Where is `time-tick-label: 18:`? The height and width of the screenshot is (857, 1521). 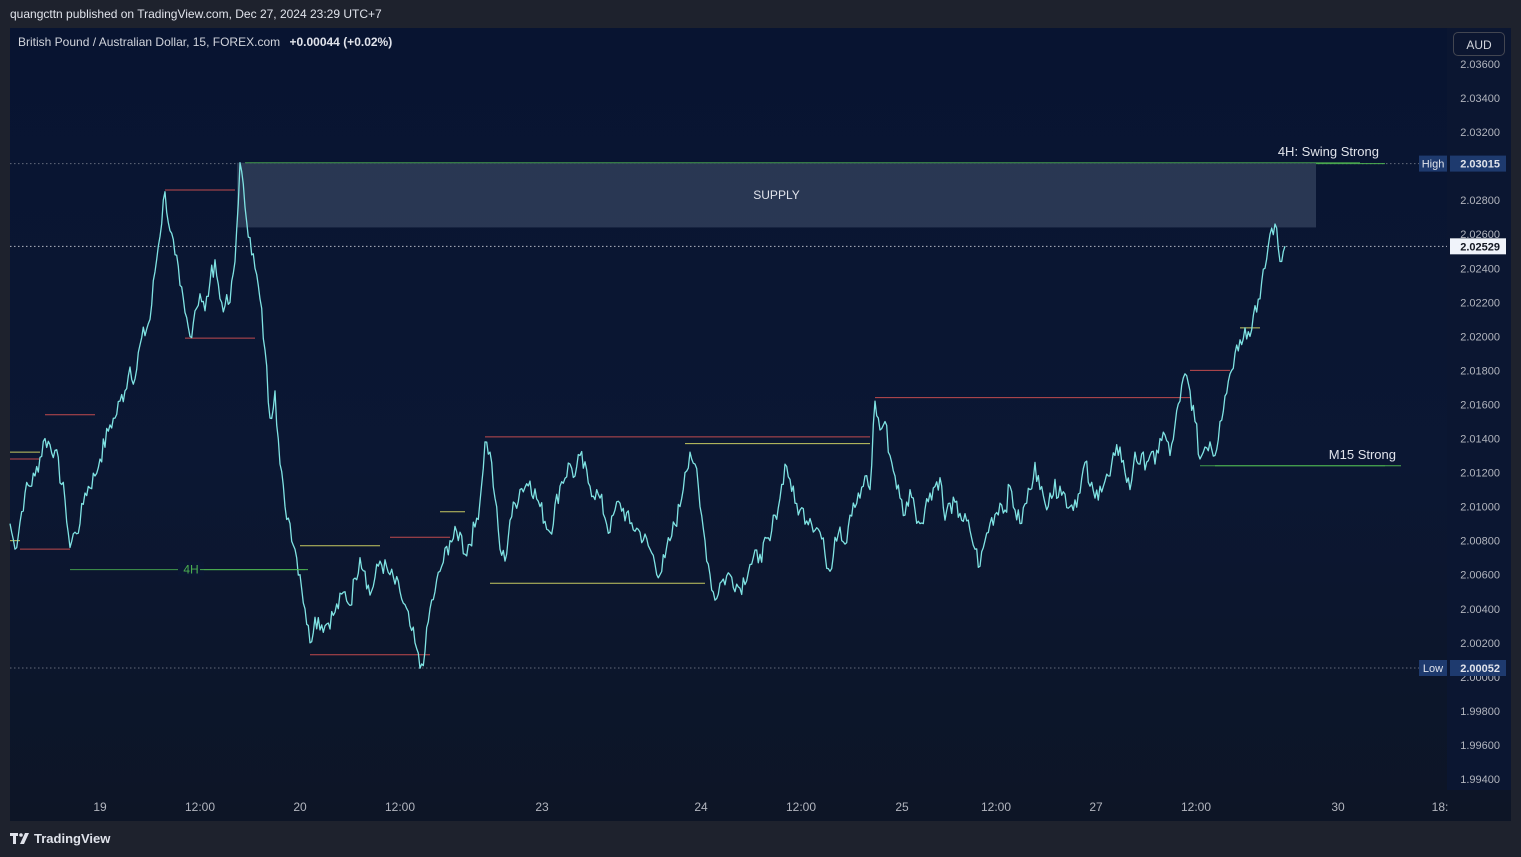
time-tick-label: 18: is located at coordinates (1440, 807).